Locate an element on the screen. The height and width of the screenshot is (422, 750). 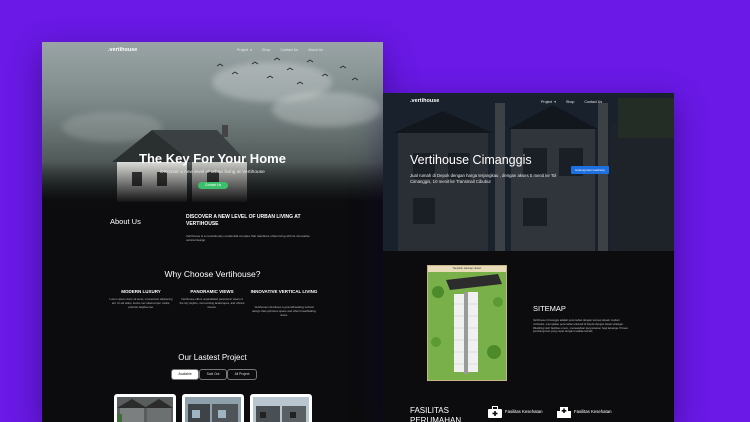
why-heading: Why Choose Vertihouse? is located at coordinates (212, 274).